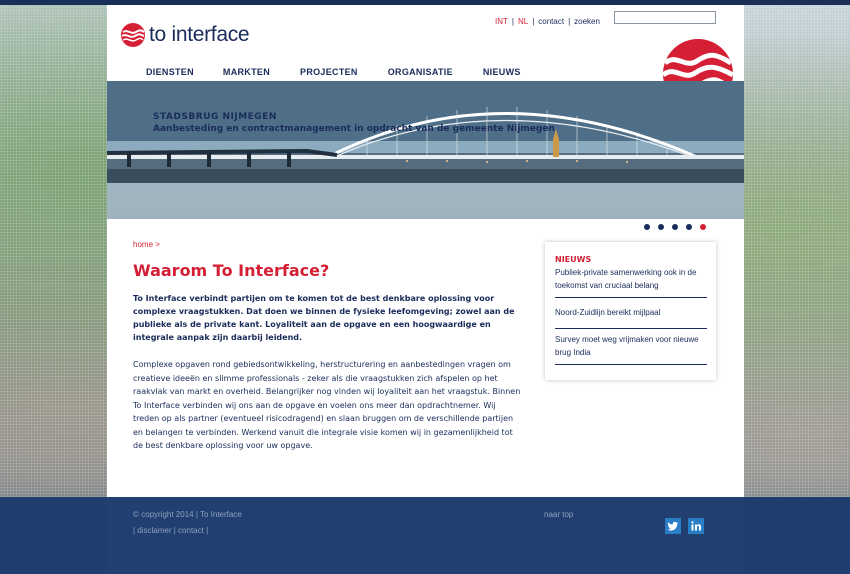 The height and width of the screenshot is (574, 850). I want to click on nav-diensten: DIENSTEN, so click(170, 72).